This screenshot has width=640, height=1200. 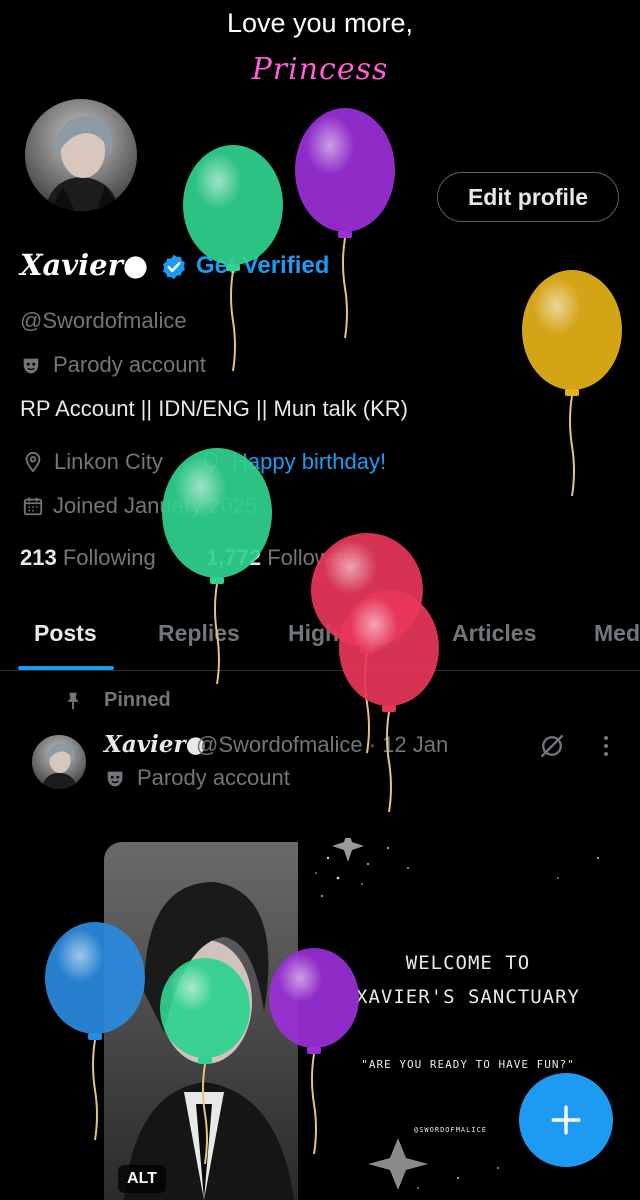 What do you see at coordinates (109, 557) in the screenshot?
I see `following-label: Following` at bounding box center [109, 557].